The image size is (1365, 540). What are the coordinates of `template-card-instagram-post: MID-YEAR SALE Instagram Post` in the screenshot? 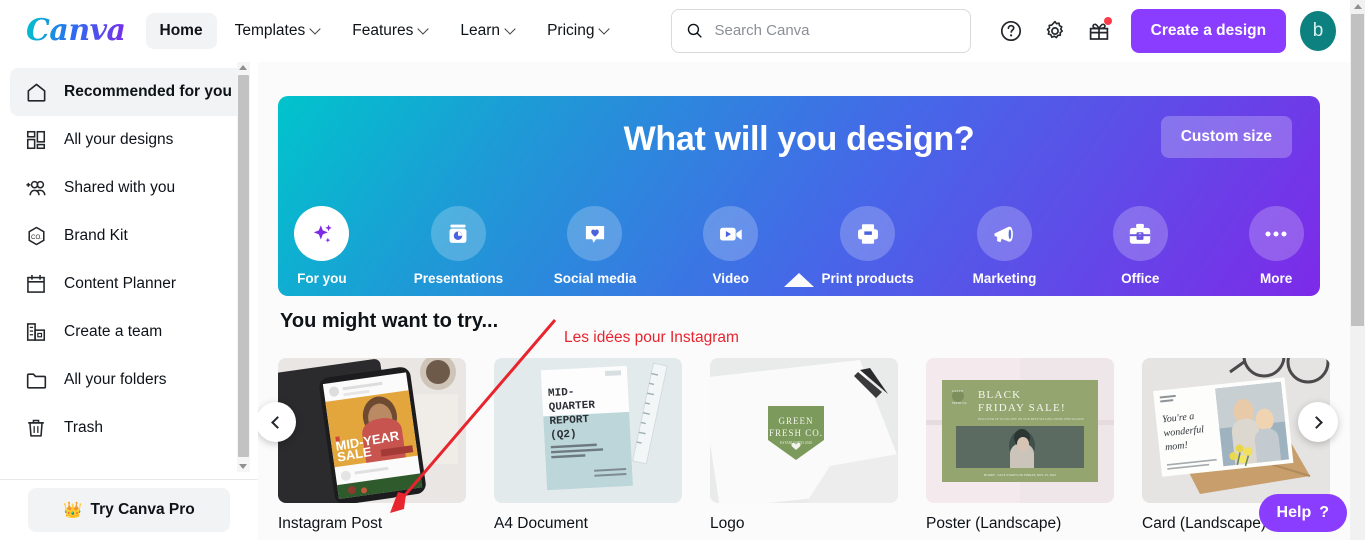 It's located at (372, 445).